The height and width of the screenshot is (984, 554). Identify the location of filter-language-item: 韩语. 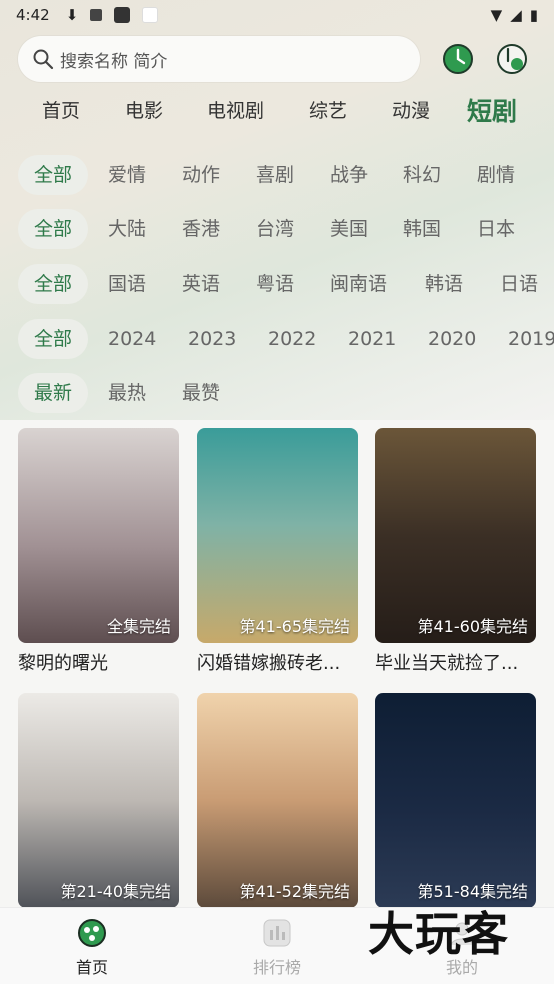
(444, 284).